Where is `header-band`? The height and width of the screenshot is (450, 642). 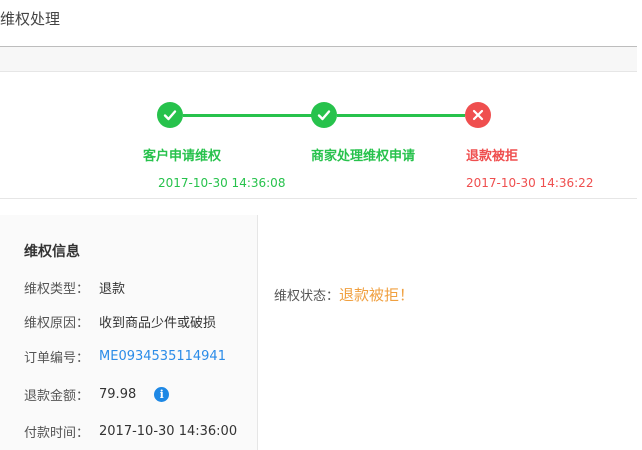
header-band is located at coordinates (318, 59).